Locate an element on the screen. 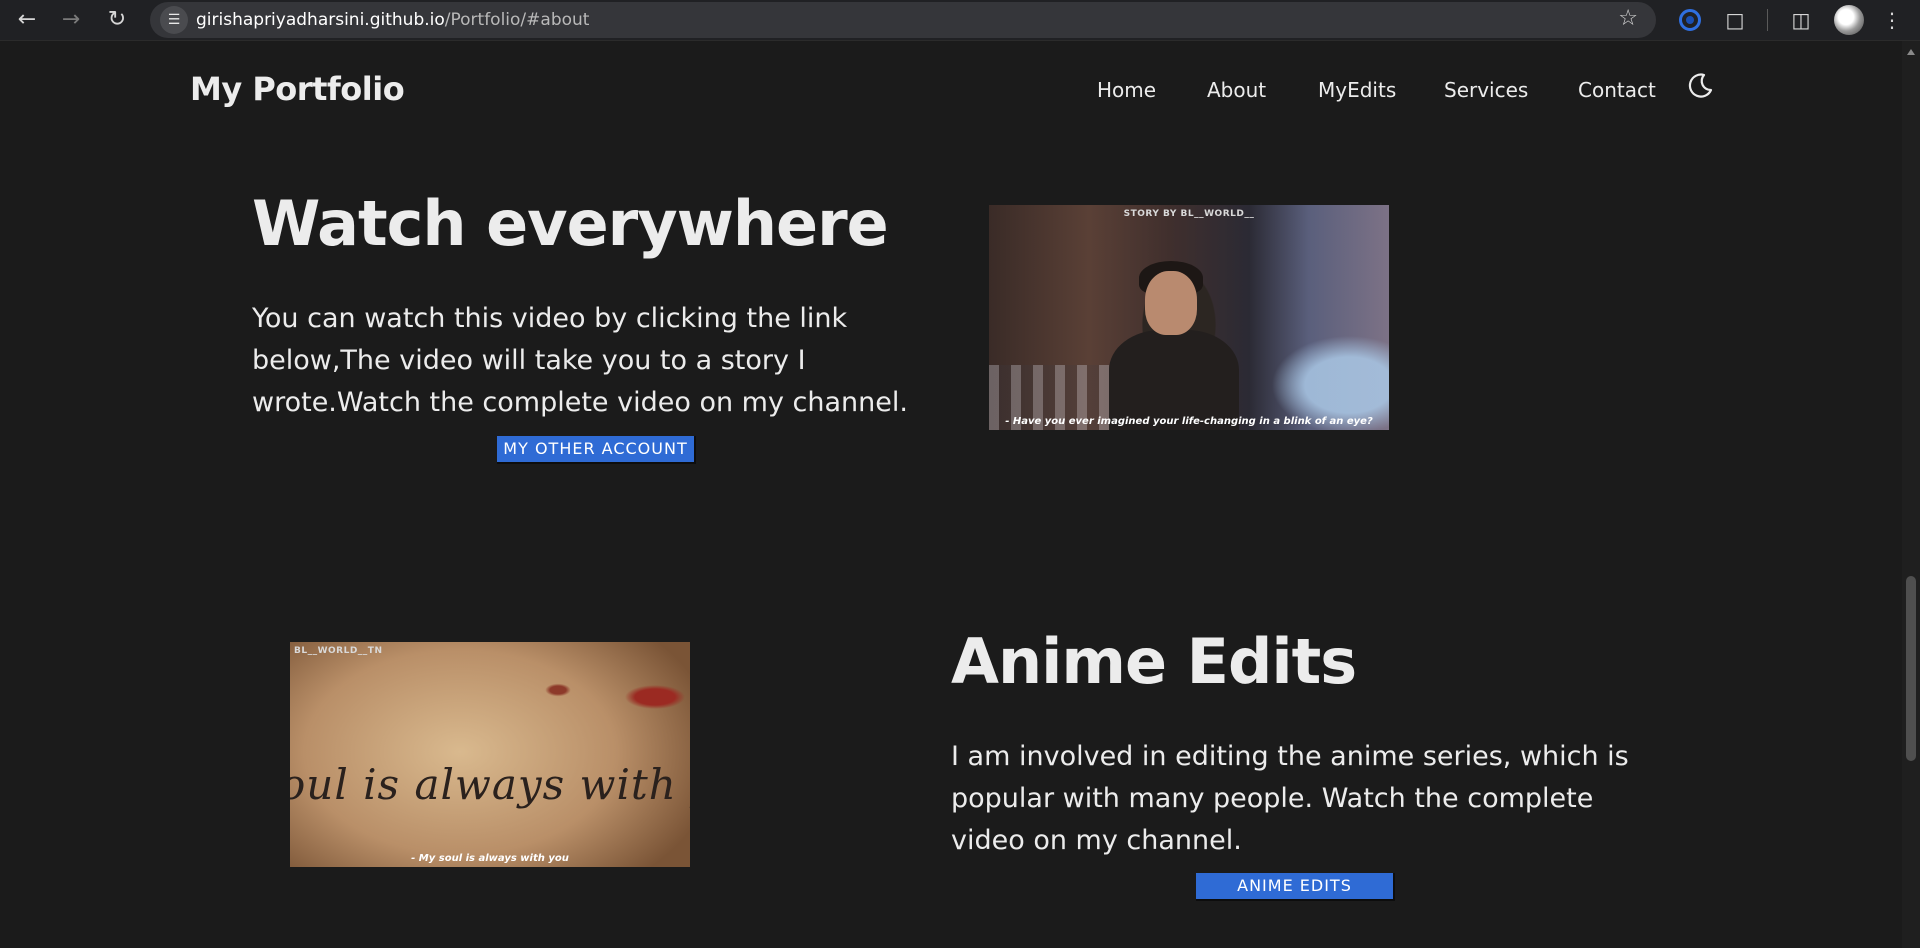 Image resolution: width=1920 pixels, height=948 pixels. nav-myedits-label: MyEdits is located at coordinates (1357, 90).